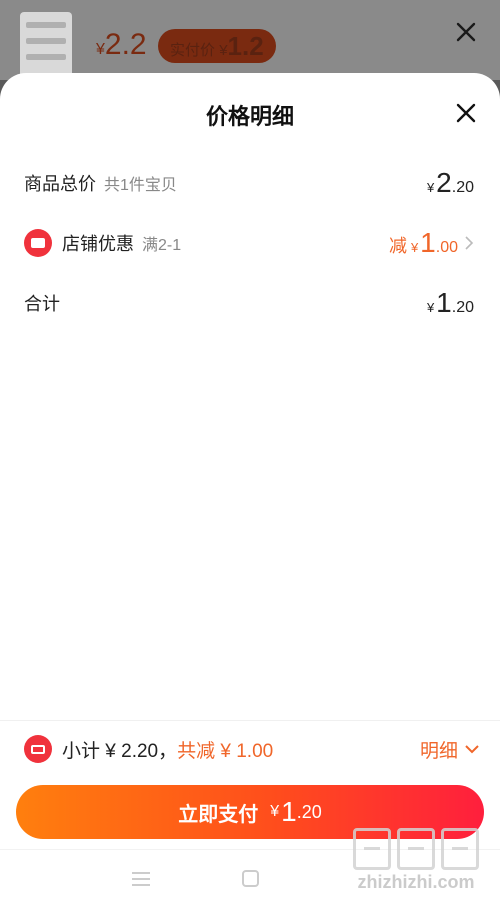  I want to click on discount-total-text: 共减 ¥ 1.00, so click(225, 751).